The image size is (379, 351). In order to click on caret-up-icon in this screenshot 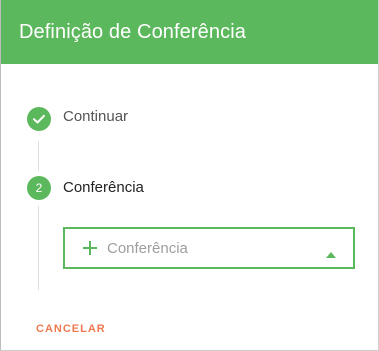, I will do `click(331, 251)`.